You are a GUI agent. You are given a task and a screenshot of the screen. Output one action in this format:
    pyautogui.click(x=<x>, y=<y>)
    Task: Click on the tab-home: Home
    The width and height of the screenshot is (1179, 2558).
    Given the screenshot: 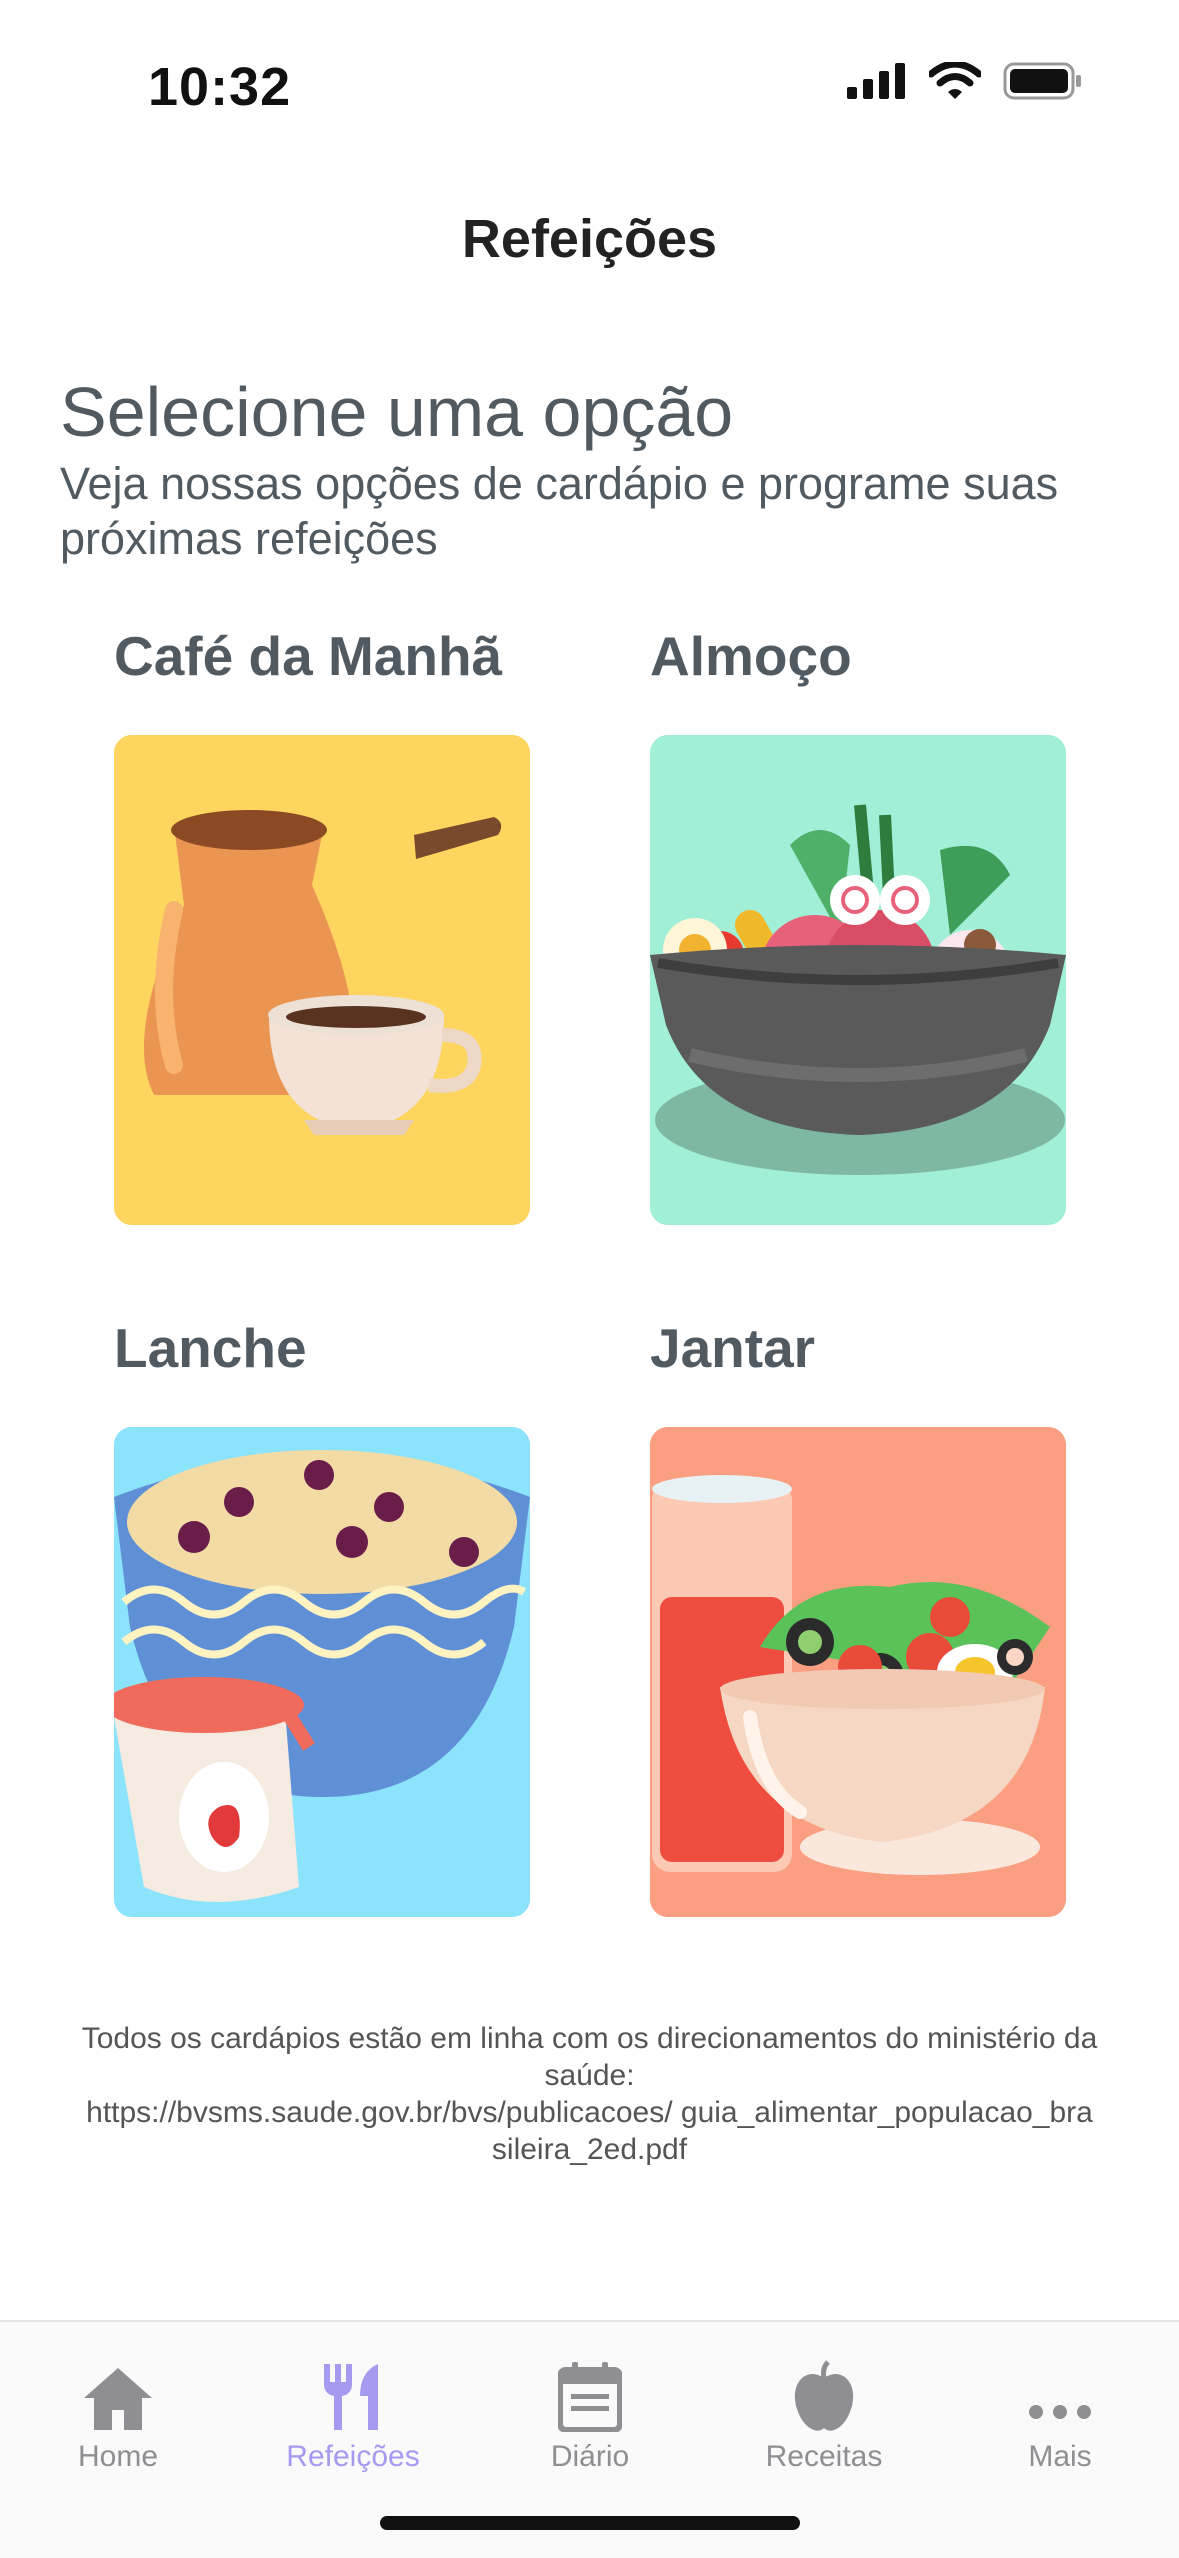 What is the action you would take?
    pyautogui.click(x=118, y=2408)
    